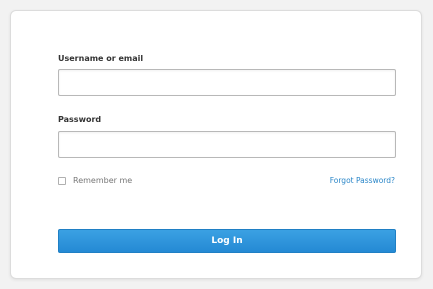  I want to click on username-field, so click(227, 82).